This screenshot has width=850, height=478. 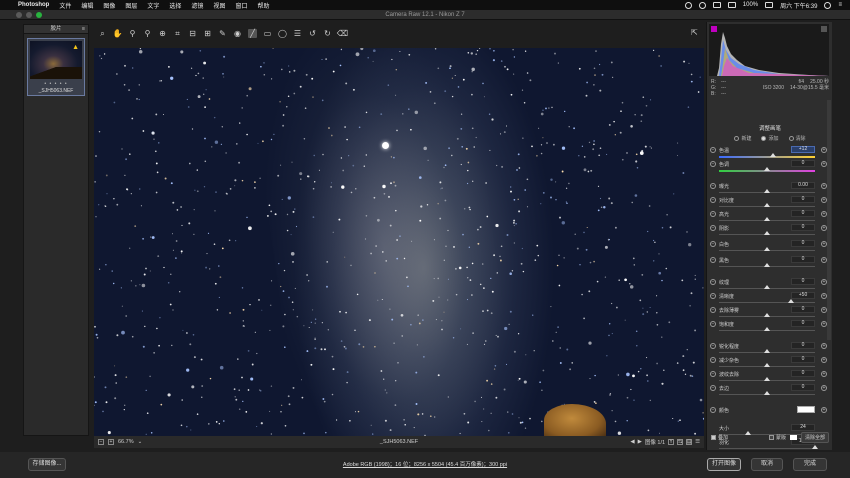 What do you see at coordinates (680, 442) in the screenshot?
I see `swap-settings-icon: ⇆` at bounding box center [680, 442].